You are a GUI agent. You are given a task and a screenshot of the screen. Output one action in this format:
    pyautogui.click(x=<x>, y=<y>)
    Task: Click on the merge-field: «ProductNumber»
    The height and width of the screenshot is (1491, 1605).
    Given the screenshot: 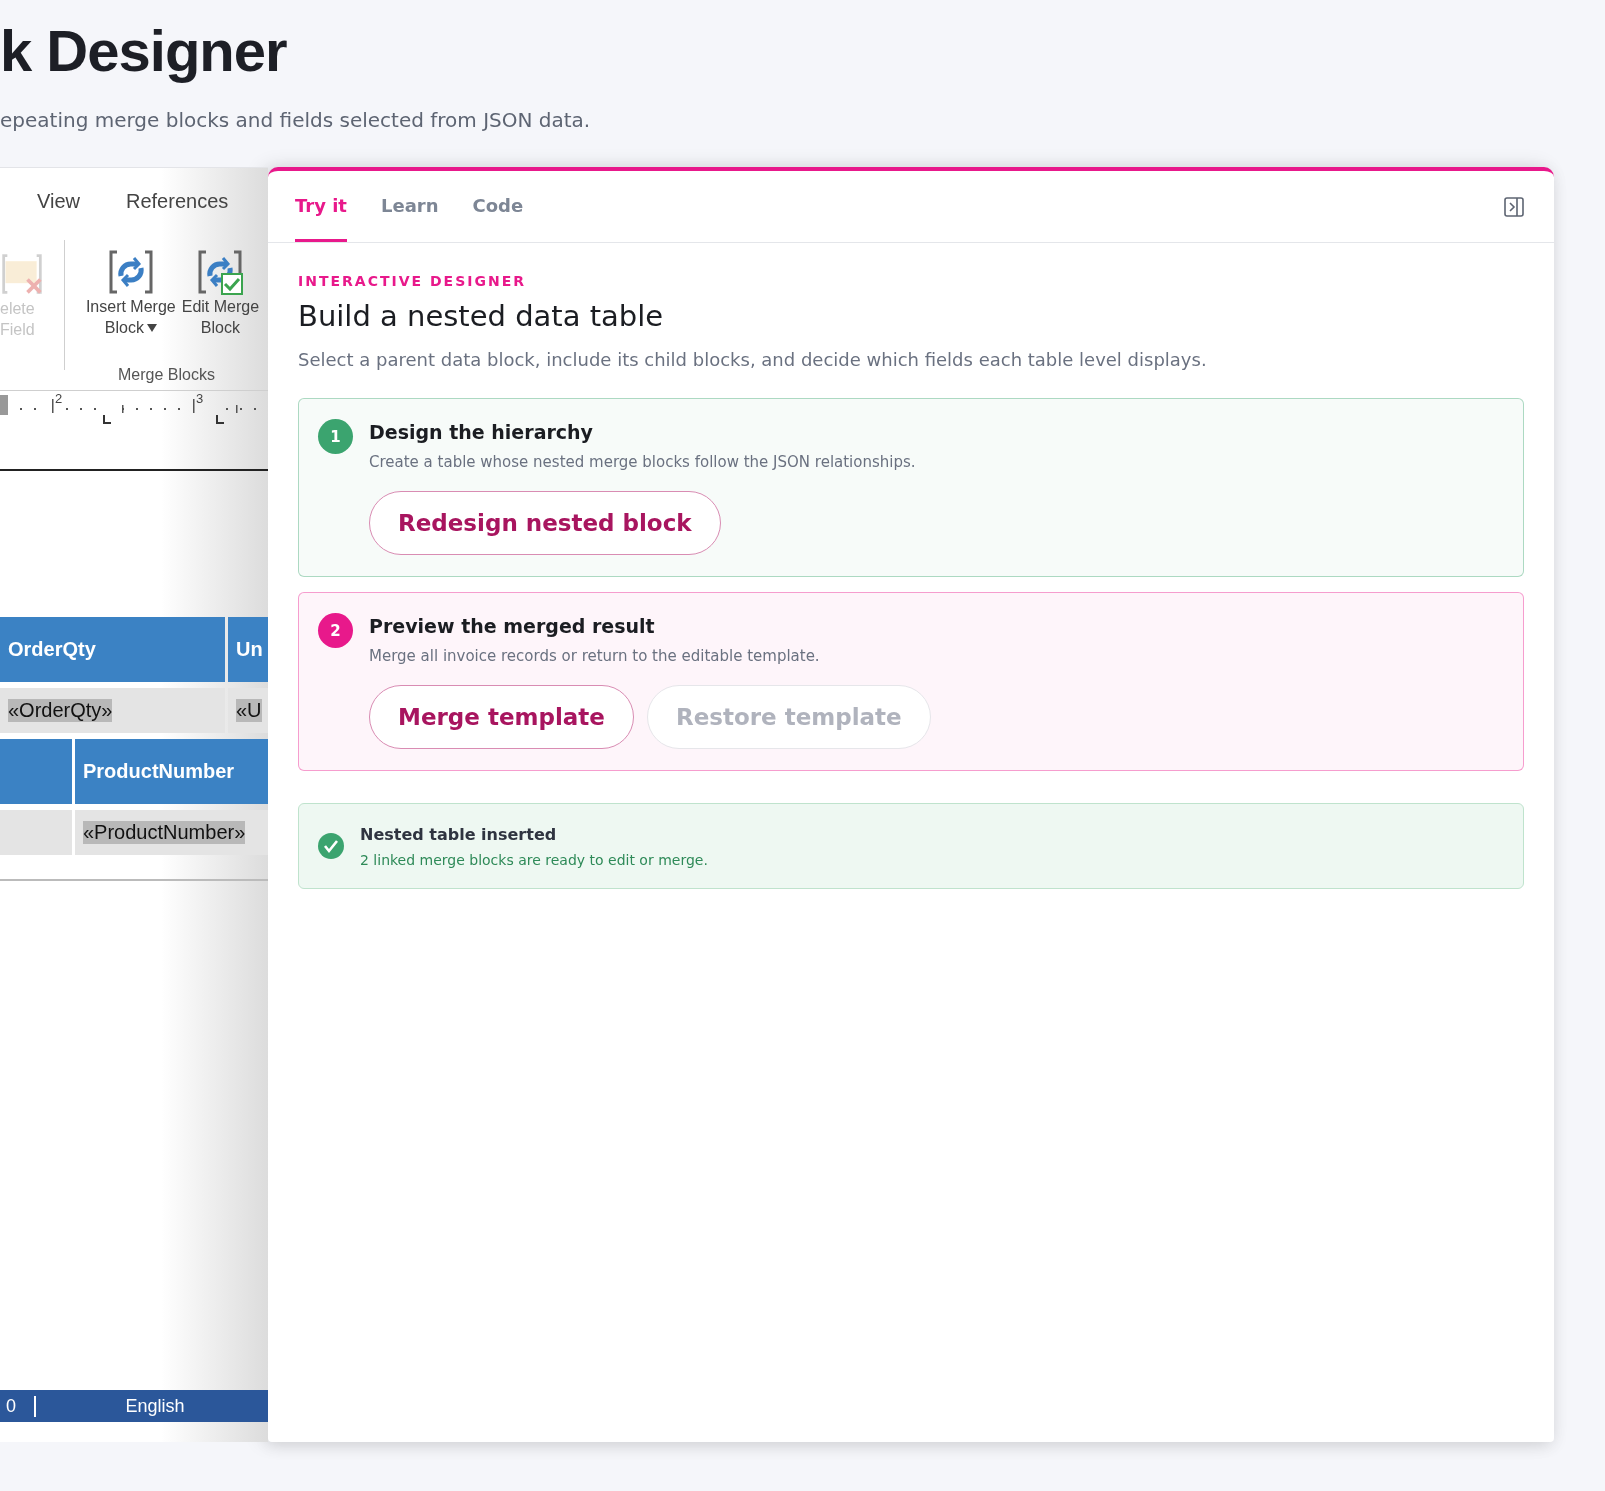 What is the action you would take?
    pyautogui.click(x=164, y=832)
    